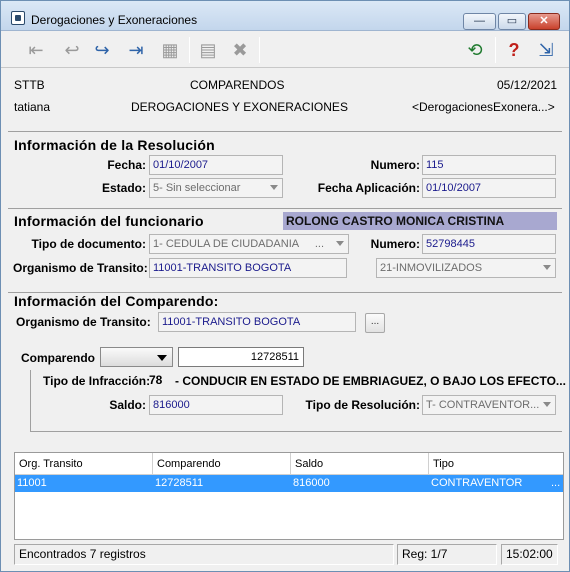  Describe the element at coordinates (479, 21) in the screenshot. I see `minimize-button: —` at that location.